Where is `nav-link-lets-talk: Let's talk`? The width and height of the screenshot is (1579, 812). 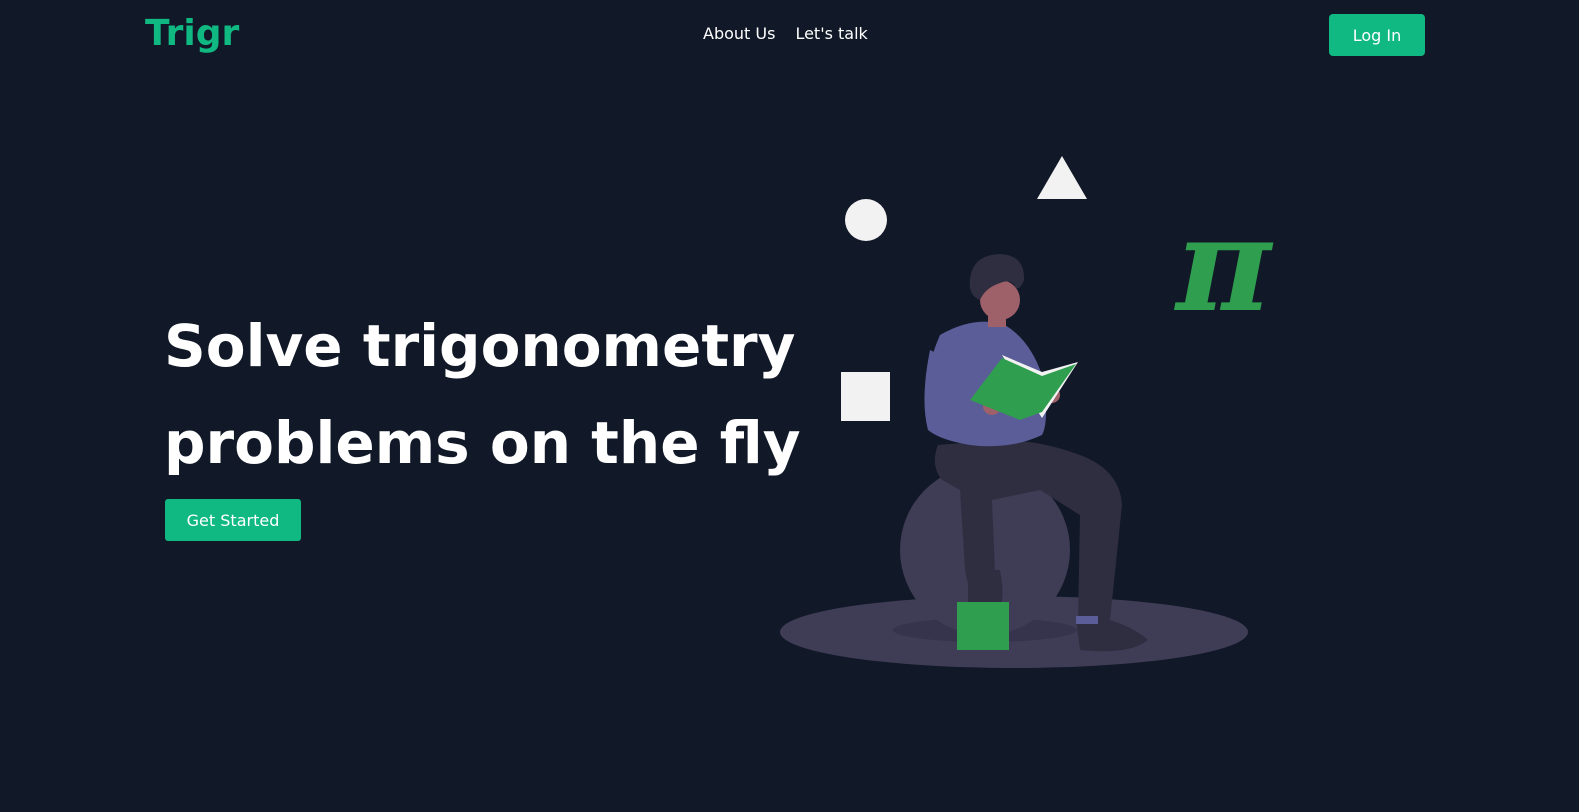 nav-link-lets-talk: Let's talk is located at coordinates (831, 34).